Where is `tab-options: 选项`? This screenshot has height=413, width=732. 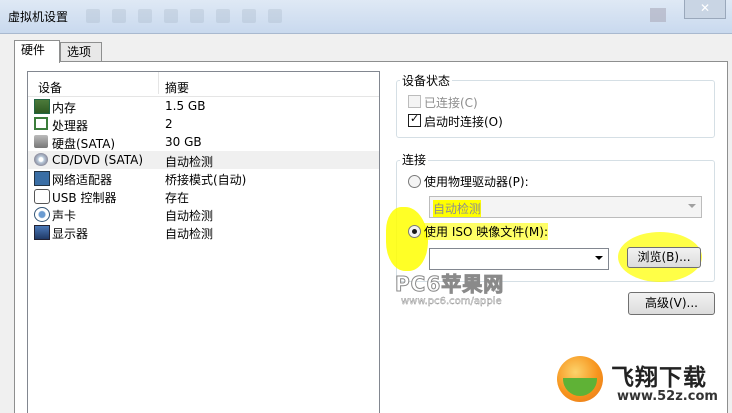
tab-options: 选项 is located at coordinates (81, 52).